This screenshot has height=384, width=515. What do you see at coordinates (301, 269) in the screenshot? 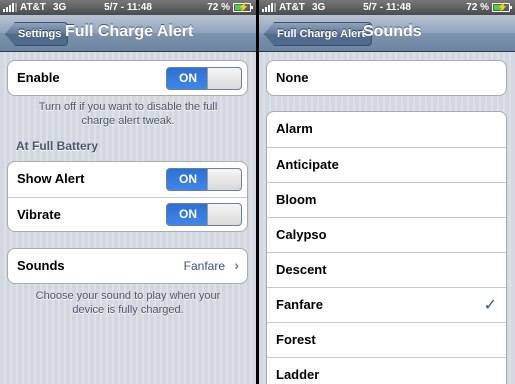
I see `sound-option-label: Descent` at bounding box center [301, 269].